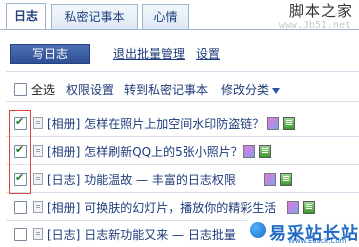 The image size is (359, 247). What do you see at coordinates (160, 235) in the screenshot?
I see `entry-title: 日志新功能又来 — 日志批量` at bounding box center [160, 235].